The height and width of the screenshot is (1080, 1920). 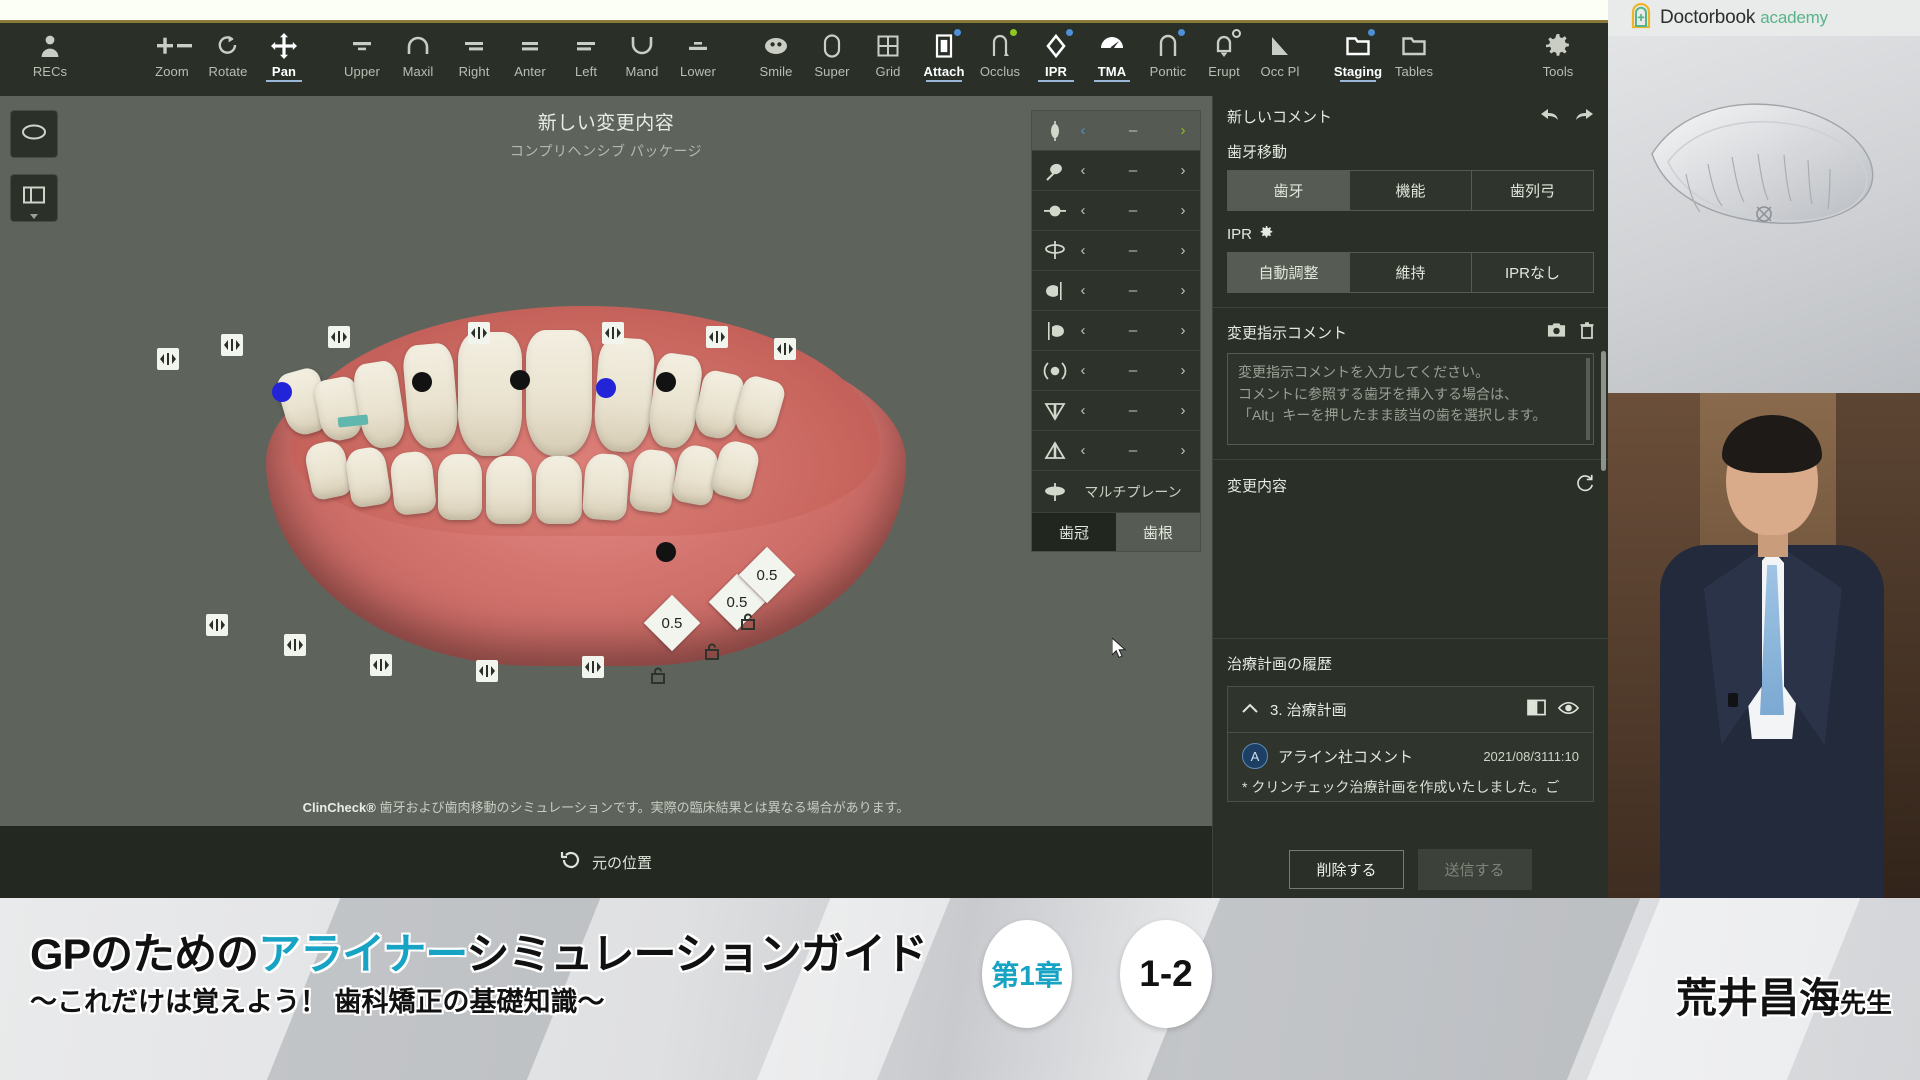 What do you see at coordinates (1584, 117) in the screenshot?
I see `redo-arrow-icon` at bounding box center [1584, 117].